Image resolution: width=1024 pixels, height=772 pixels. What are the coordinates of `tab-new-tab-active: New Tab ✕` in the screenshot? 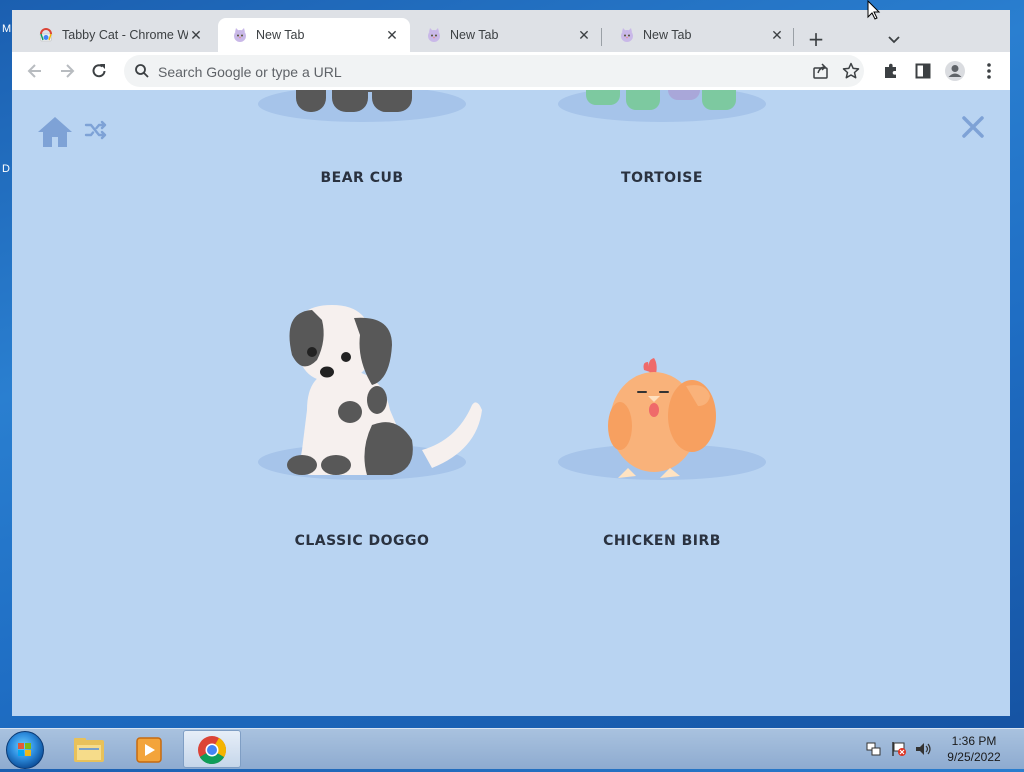 It's located at (314, 35).